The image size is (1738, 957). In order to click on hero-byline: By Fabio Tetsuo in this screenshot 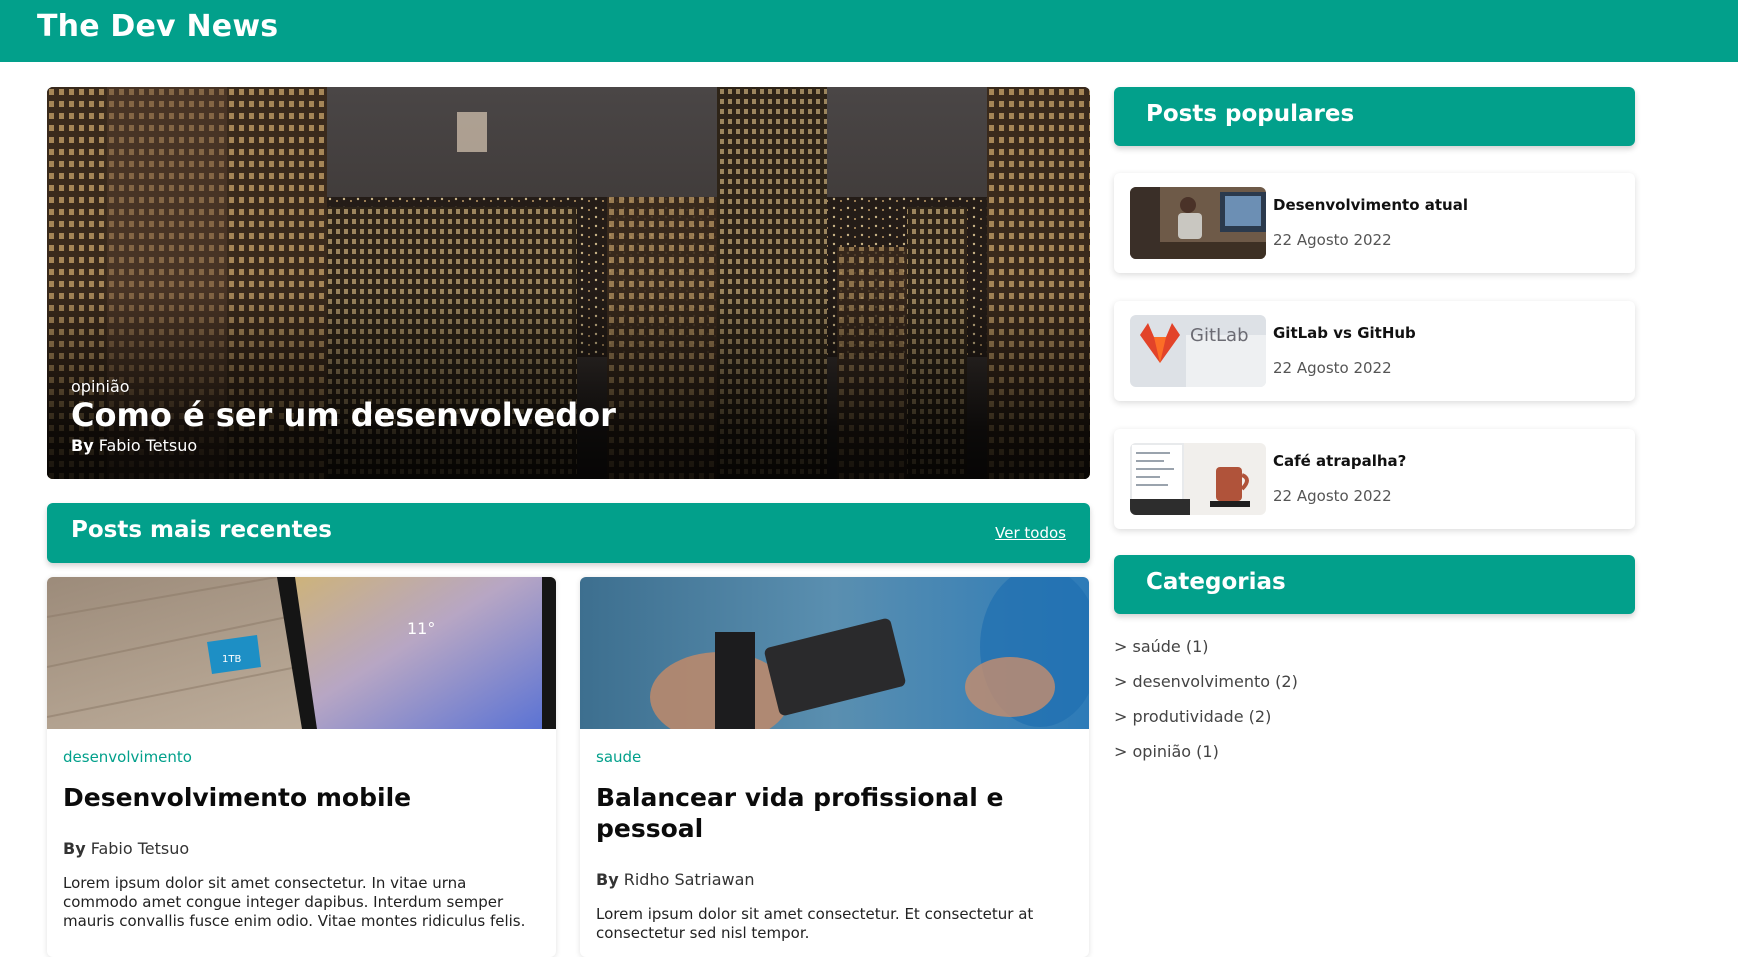, I will do `click(134, 445)`.